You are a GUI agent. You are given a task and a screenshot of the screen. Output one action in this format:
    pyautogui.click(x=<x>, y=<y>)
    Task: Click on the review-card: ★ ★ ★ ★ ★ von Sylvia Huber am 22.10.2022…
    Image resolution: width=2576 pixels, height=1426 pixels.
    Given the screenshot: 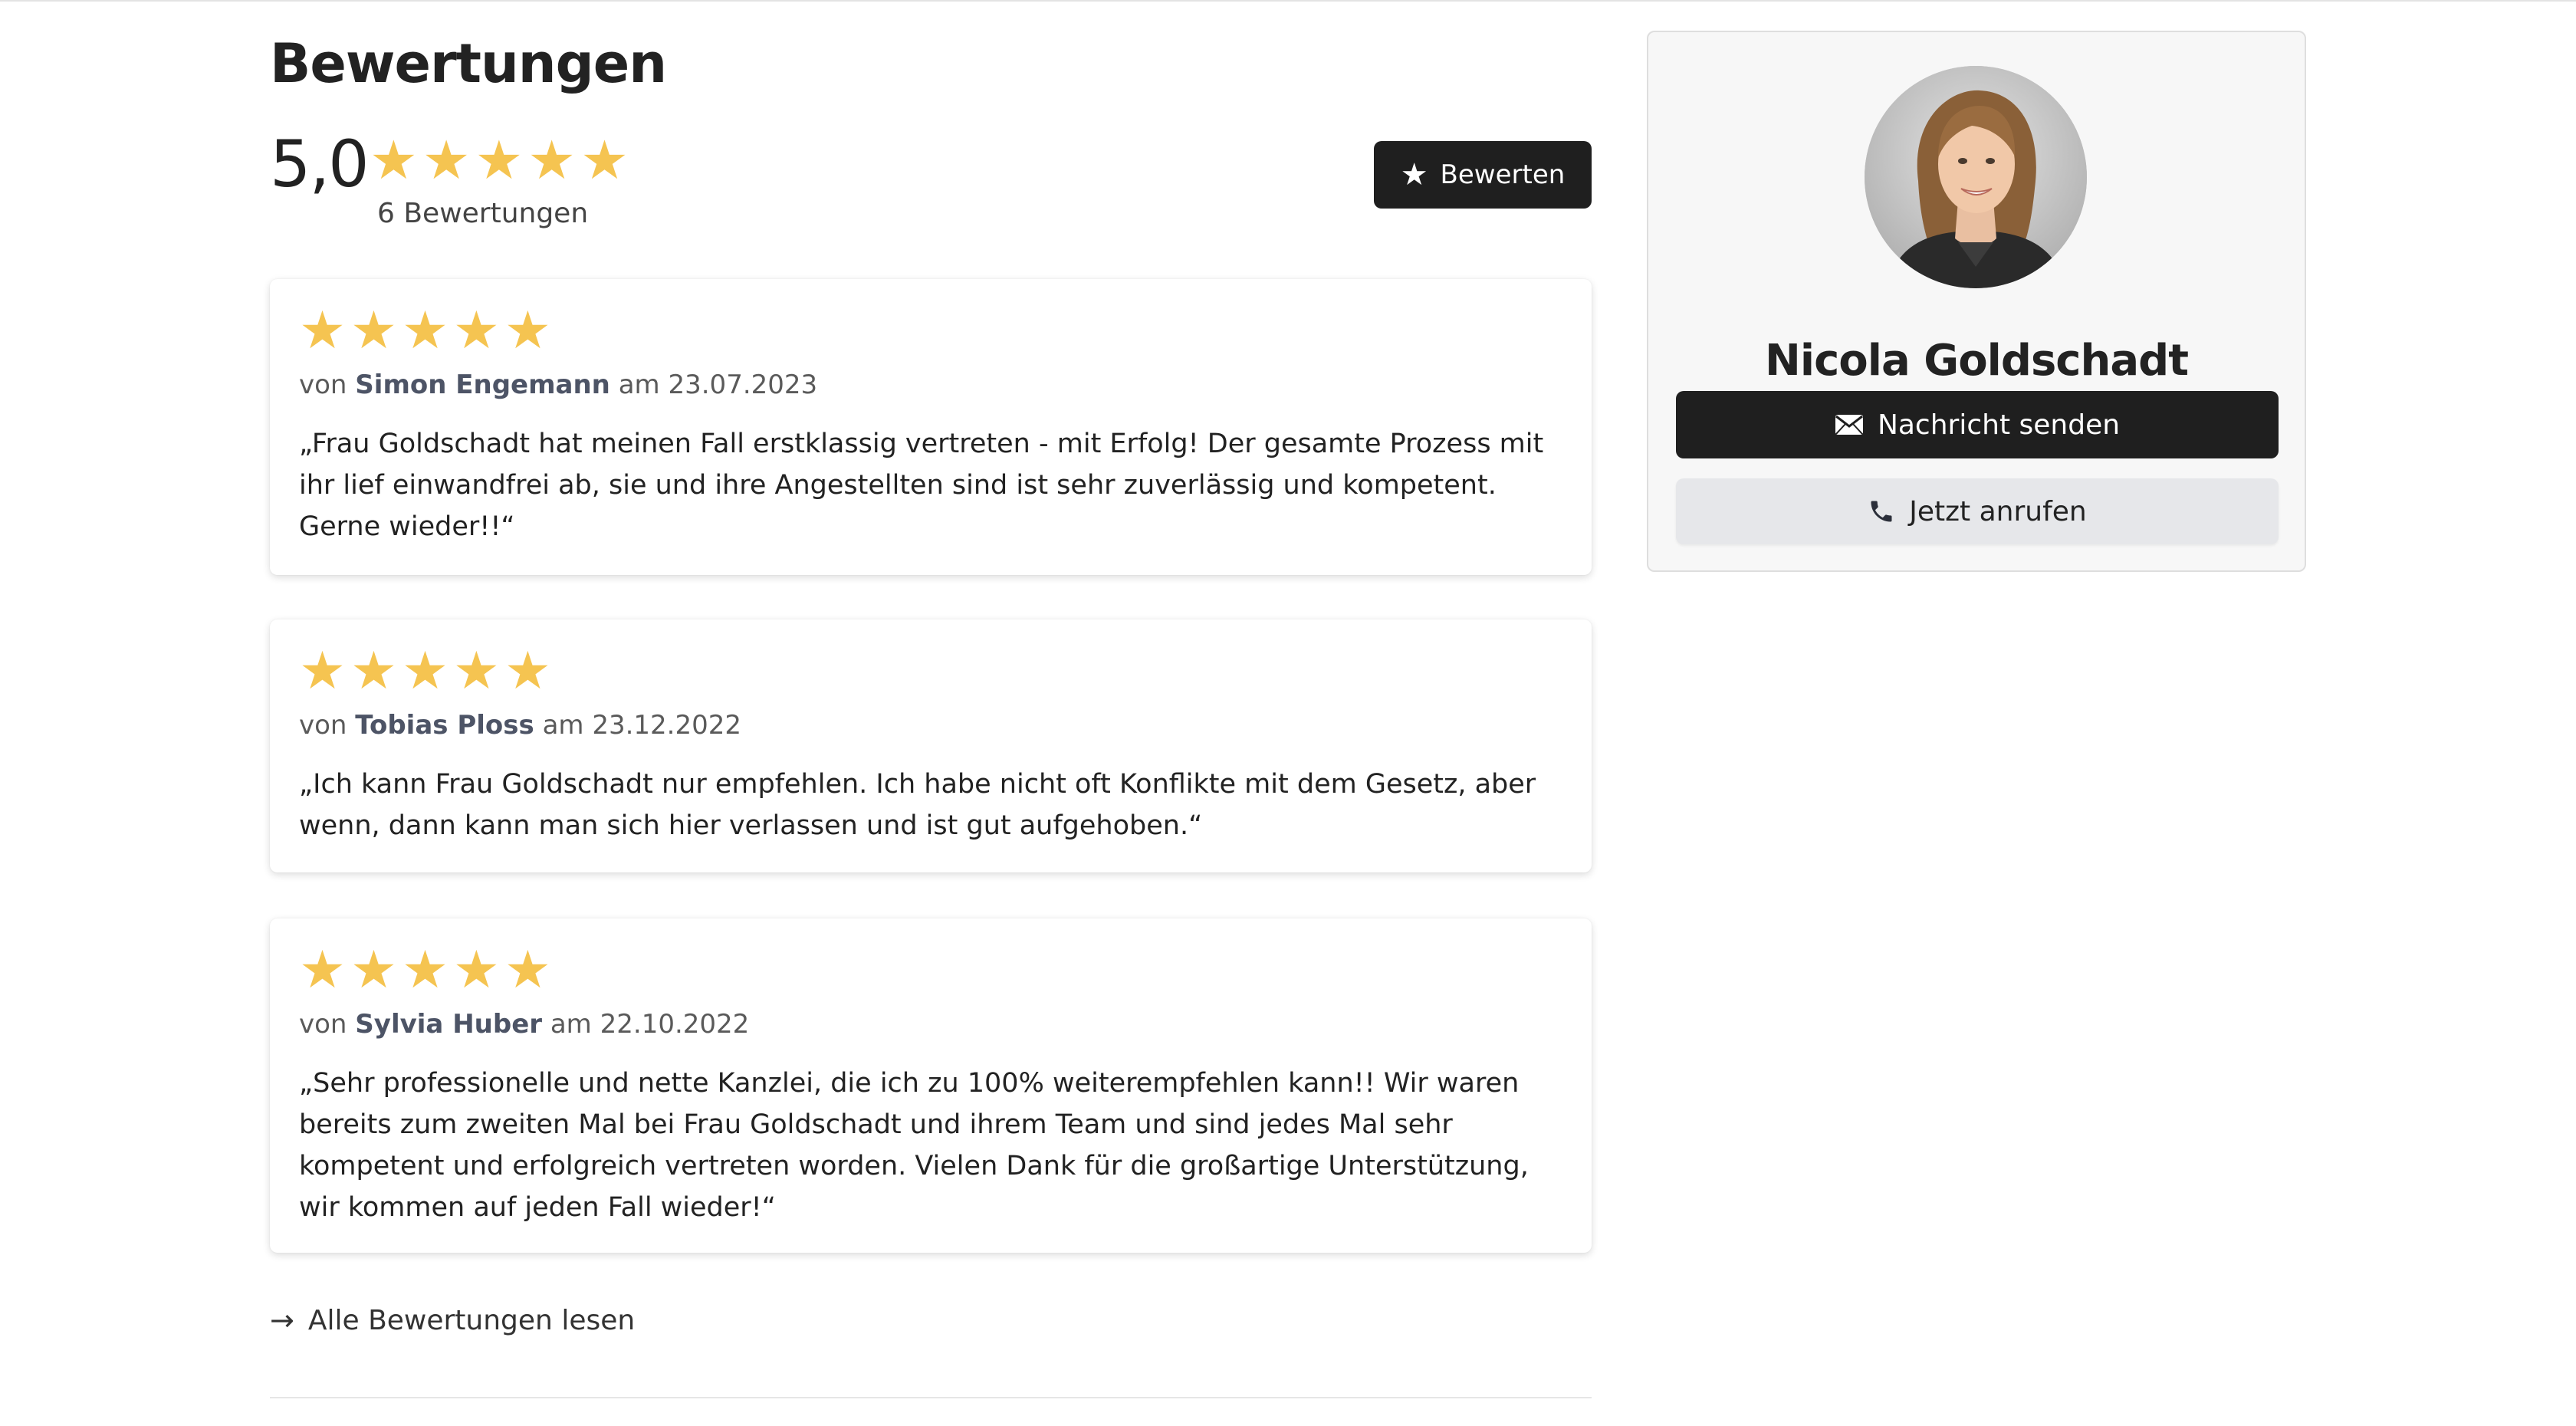 What is the action you would take?
    pyautogui.click(x=931, y=1085)
    